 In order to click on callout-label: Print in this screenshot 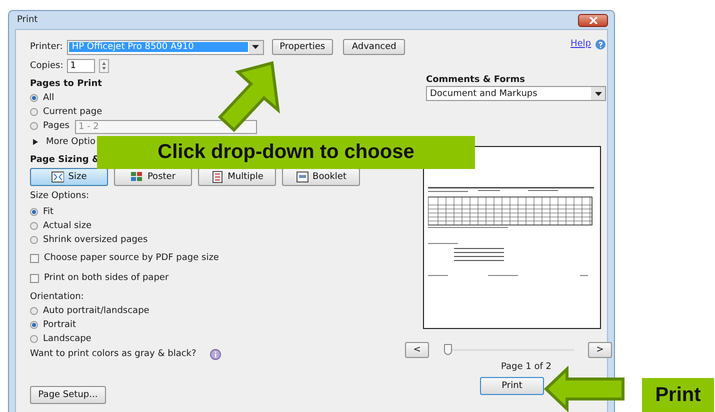, I will do `click(678, 395)`.